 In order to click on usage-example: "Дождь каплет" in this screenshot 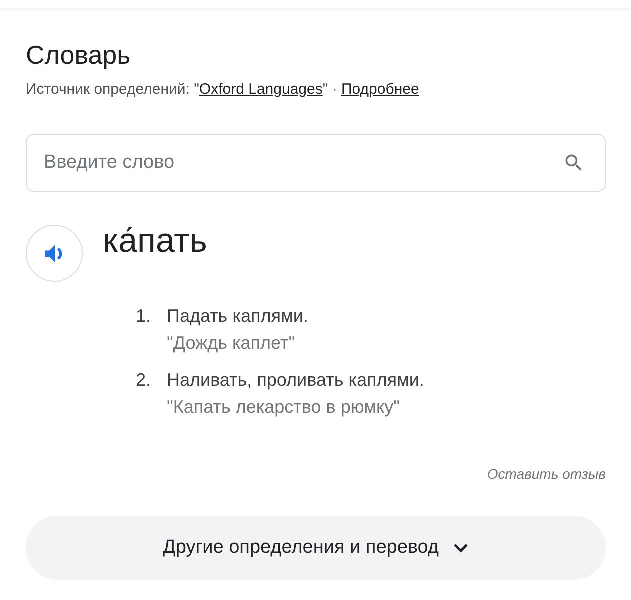, I will do `click(231, 343)`.